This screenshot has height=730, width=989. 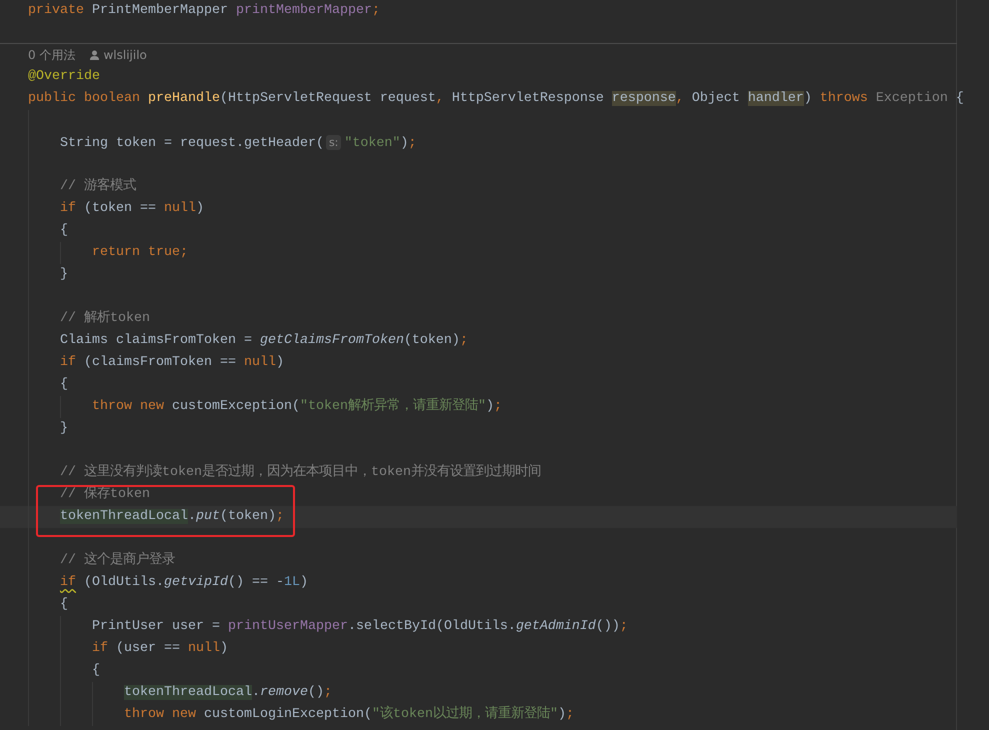 I want to click on code-line: tokenThreadLocal.remove();, so click(x=228, y=693).